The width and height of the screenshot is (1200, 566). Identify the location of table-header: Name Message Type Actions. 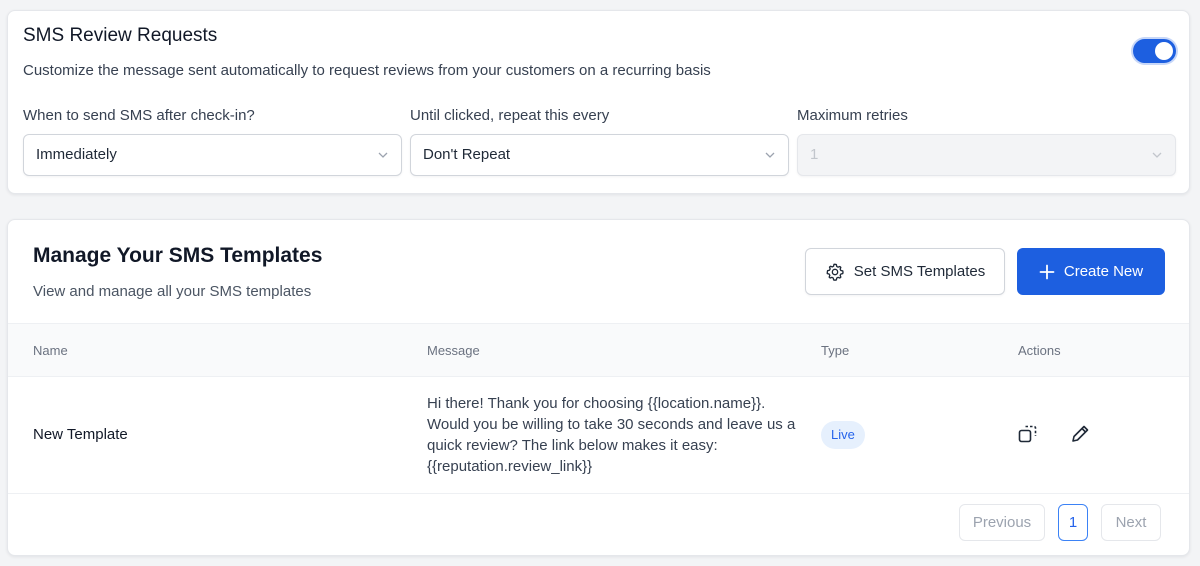
(598, 350).